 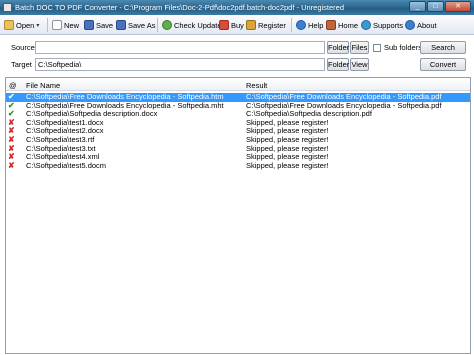 I want to click on save-button: Save, so click(x=98, y=25).